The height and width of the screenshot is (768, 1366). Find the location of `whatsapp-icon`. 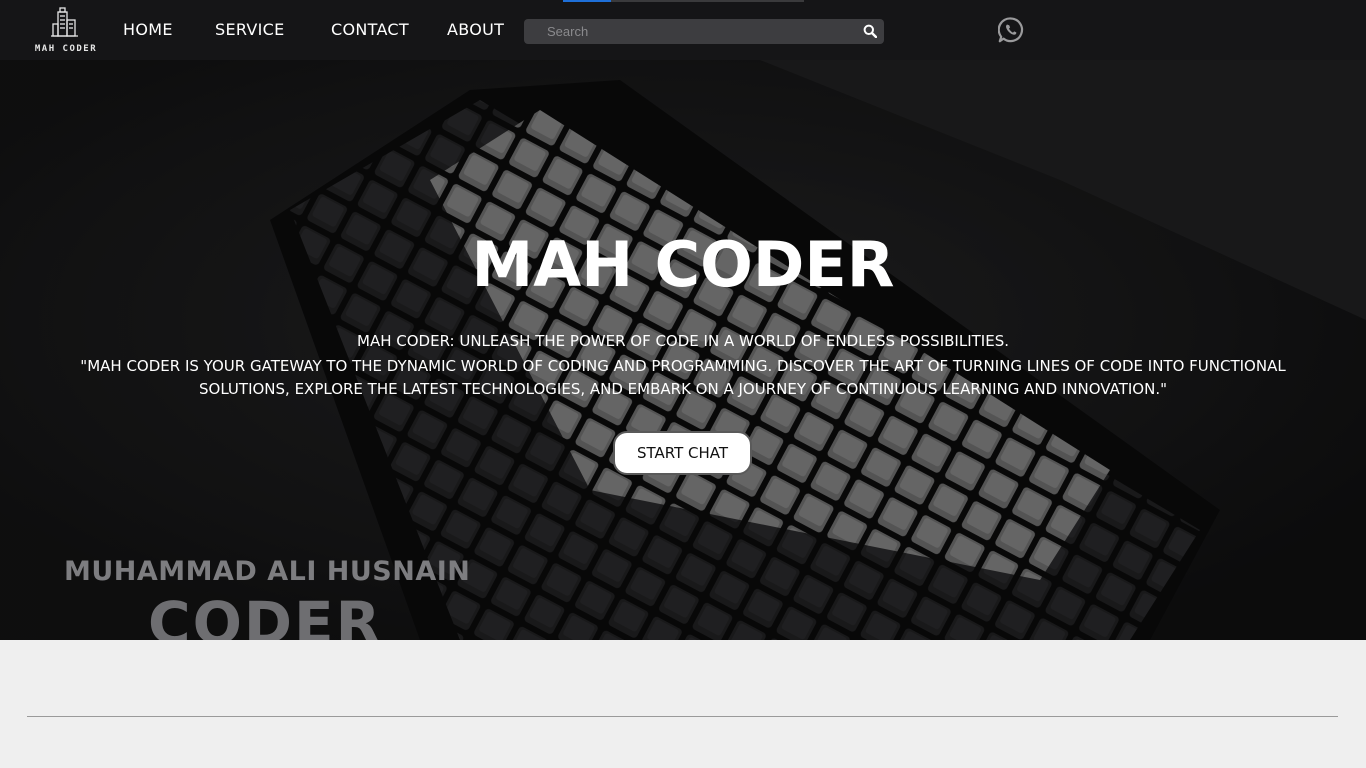

whatsapp-icon is located at coordinates (1011, 30).